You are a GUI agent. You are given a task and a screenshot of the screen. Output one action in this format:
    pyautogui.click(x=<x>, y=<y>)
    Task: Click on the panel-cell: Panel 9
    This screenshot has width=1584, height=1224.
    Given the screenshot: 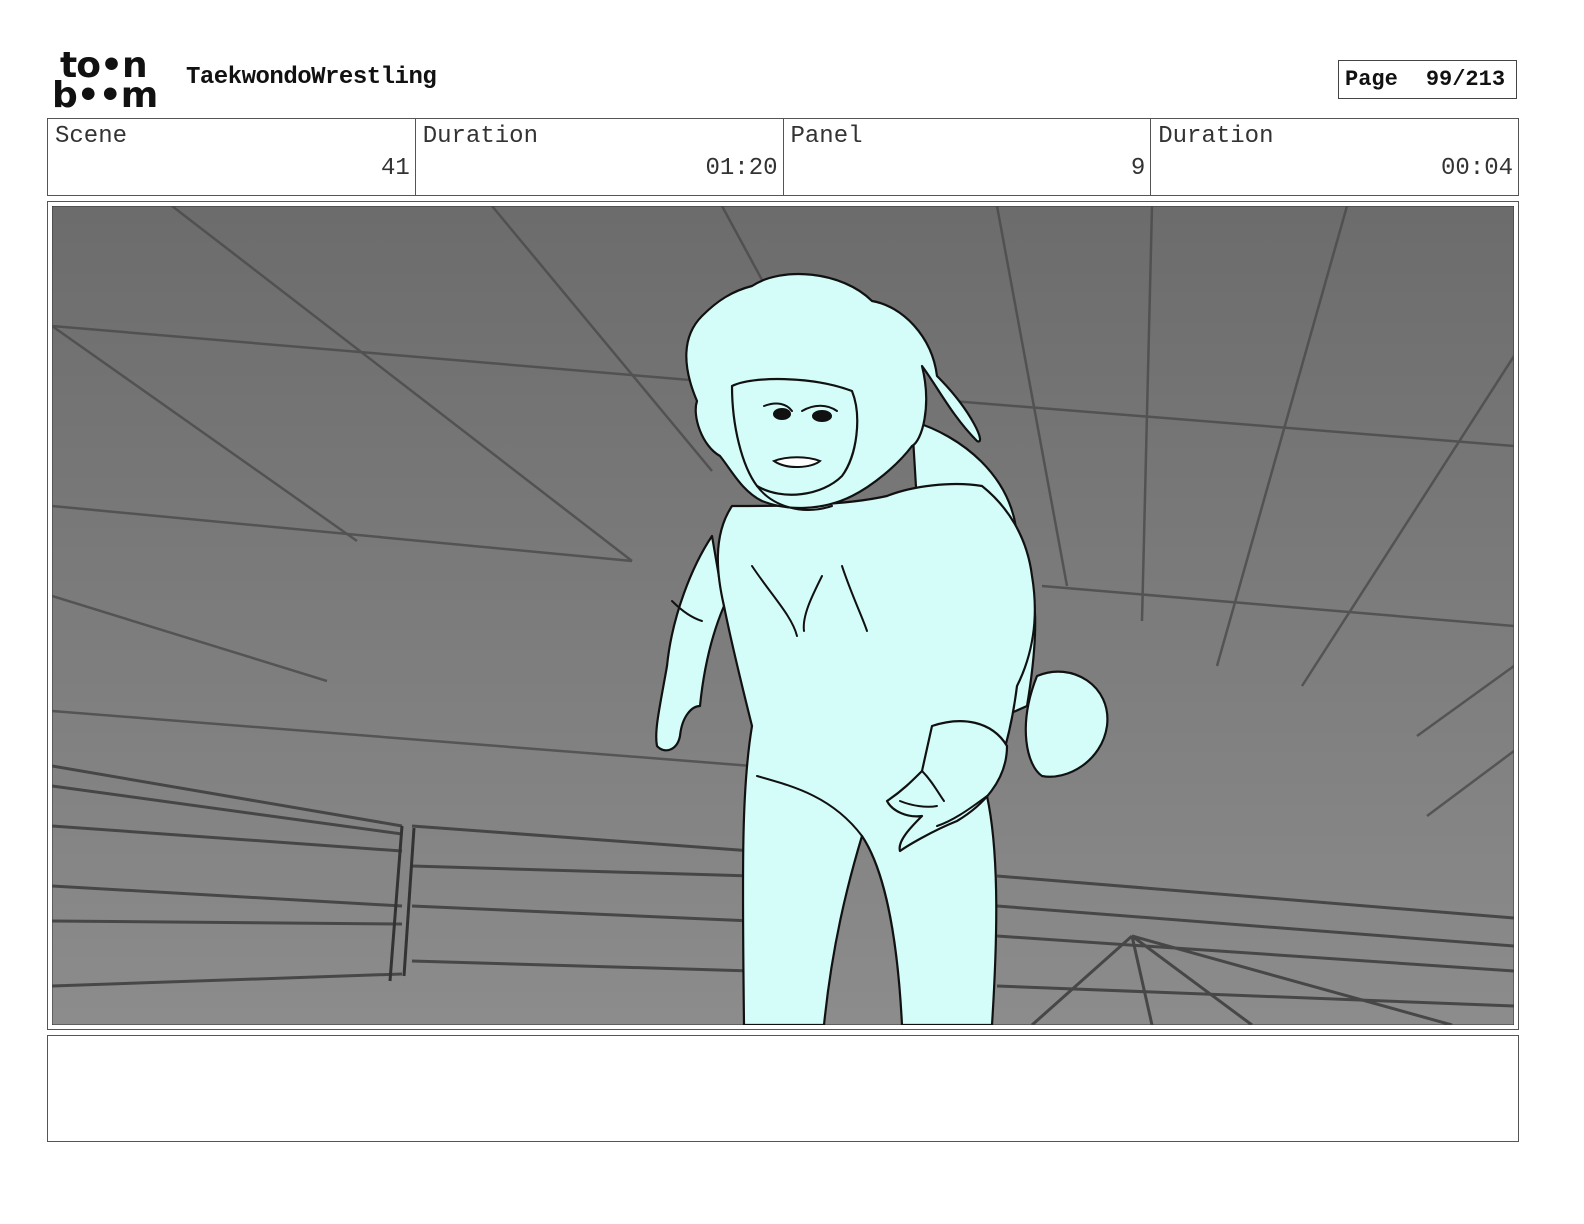 What is the action you would take?
    pyautogui.click(x=968, y=157)
    